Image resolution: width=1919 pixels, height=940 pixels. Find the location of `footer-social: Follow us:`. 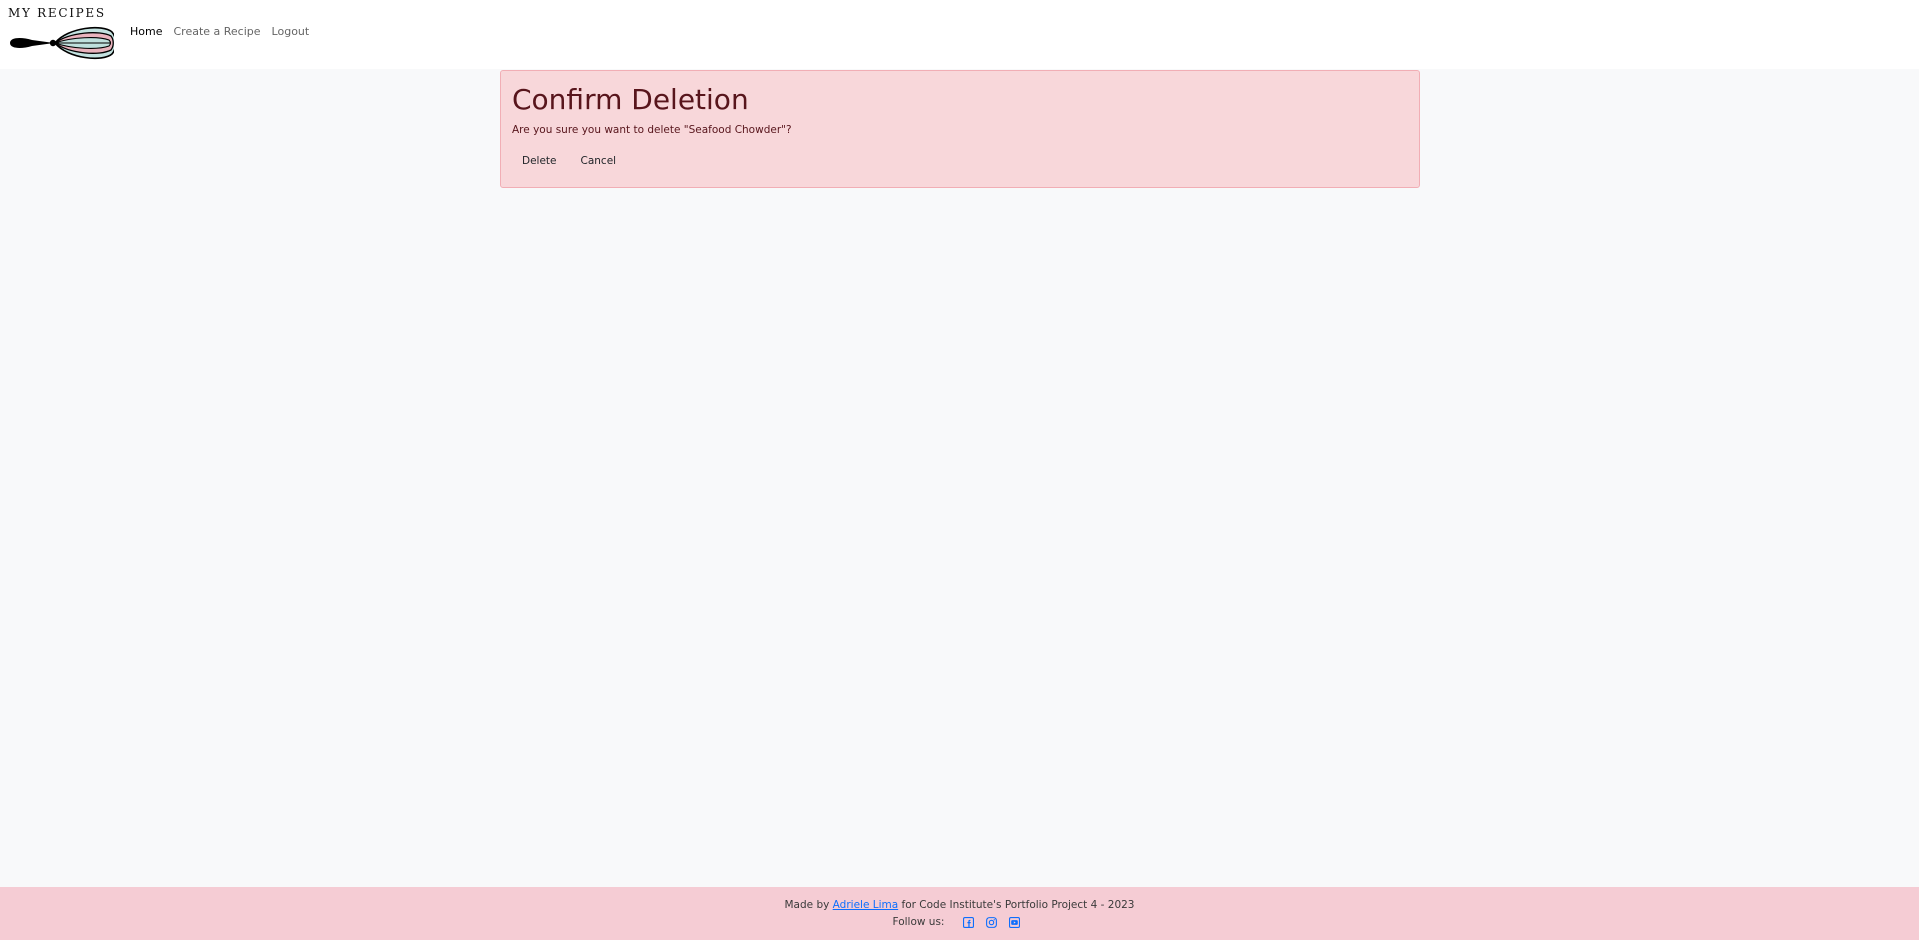

footer-social: Follow us: is located at coordinates (959, 922).